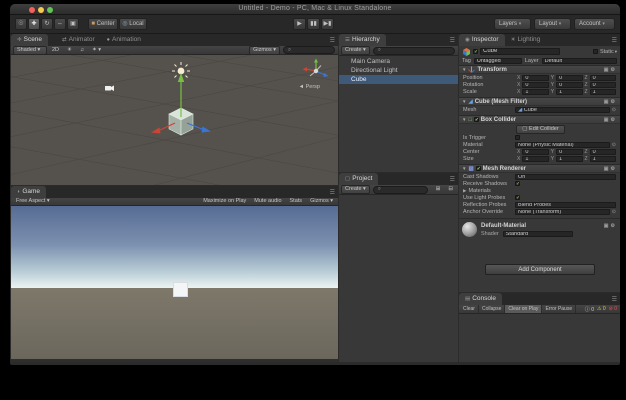  What do you see at coordinates (589, 309) in the screenshot?
I see `info-count-toggle: ⓘ 0` at bounding box center [589, 309].